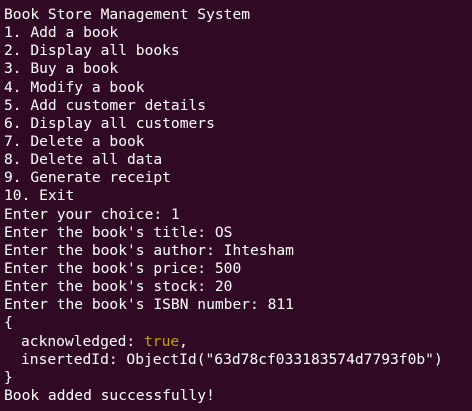 The width and height of the screenshot is (472, 411). Describe the element at coordinates (183, 341) in the screenshot. I see `acknowledged-suffix: ,` at that location.